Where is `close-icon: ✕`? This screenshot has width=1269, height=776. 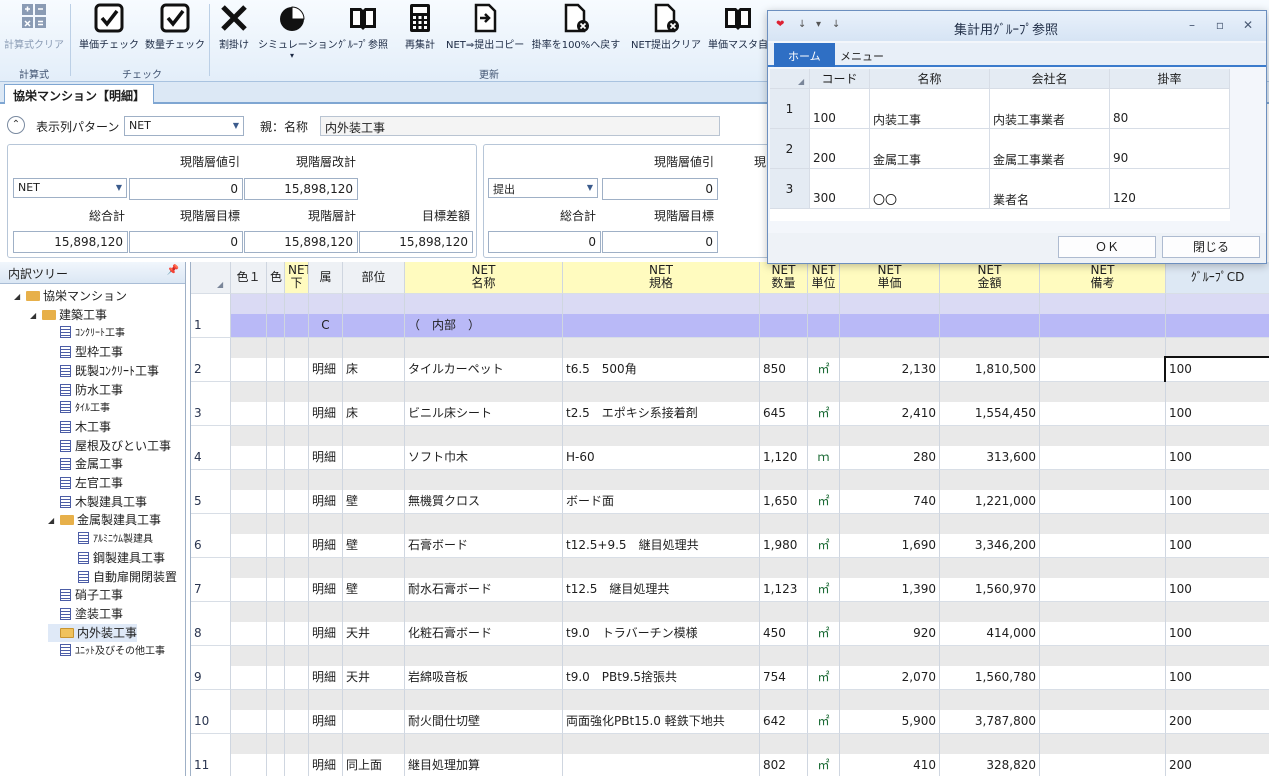 close-icon: ✕ is located at coordinates (1248, 25).